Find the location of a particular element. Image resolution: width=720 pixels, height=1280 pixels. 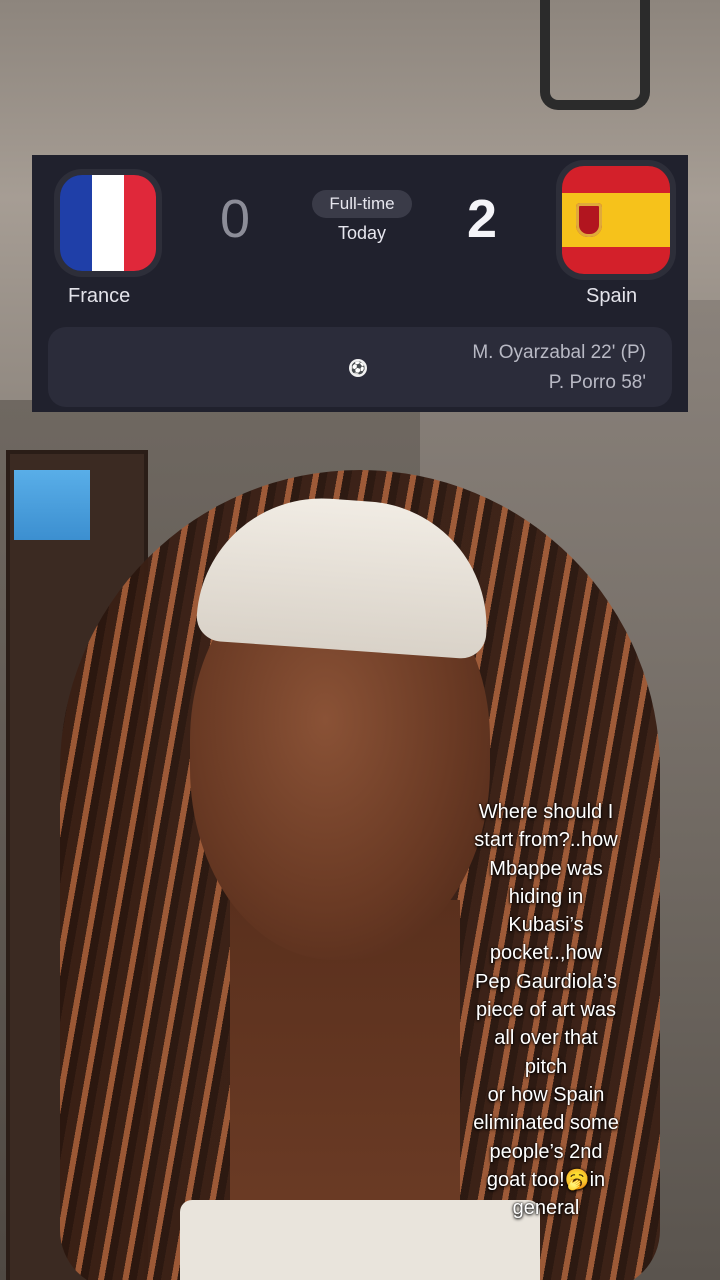

france-flag-icon is located at coordinates (108, 223).